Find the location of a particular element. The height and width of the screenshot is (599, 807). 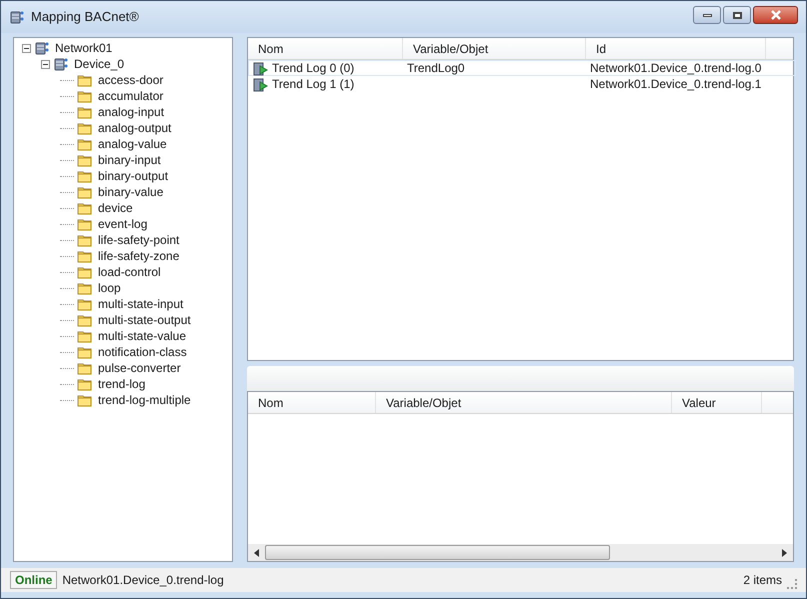

column-header: Valeur is located at coordinates (717, 402).